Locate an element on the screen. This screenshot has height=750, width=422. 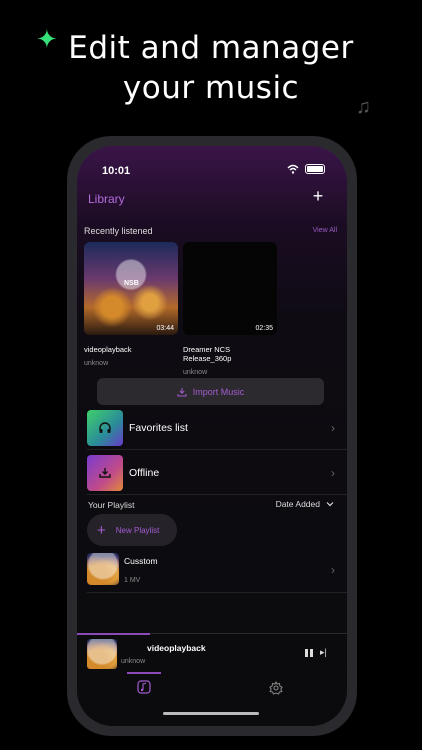
view-all-link: View All is located at coordinates (325, 230).